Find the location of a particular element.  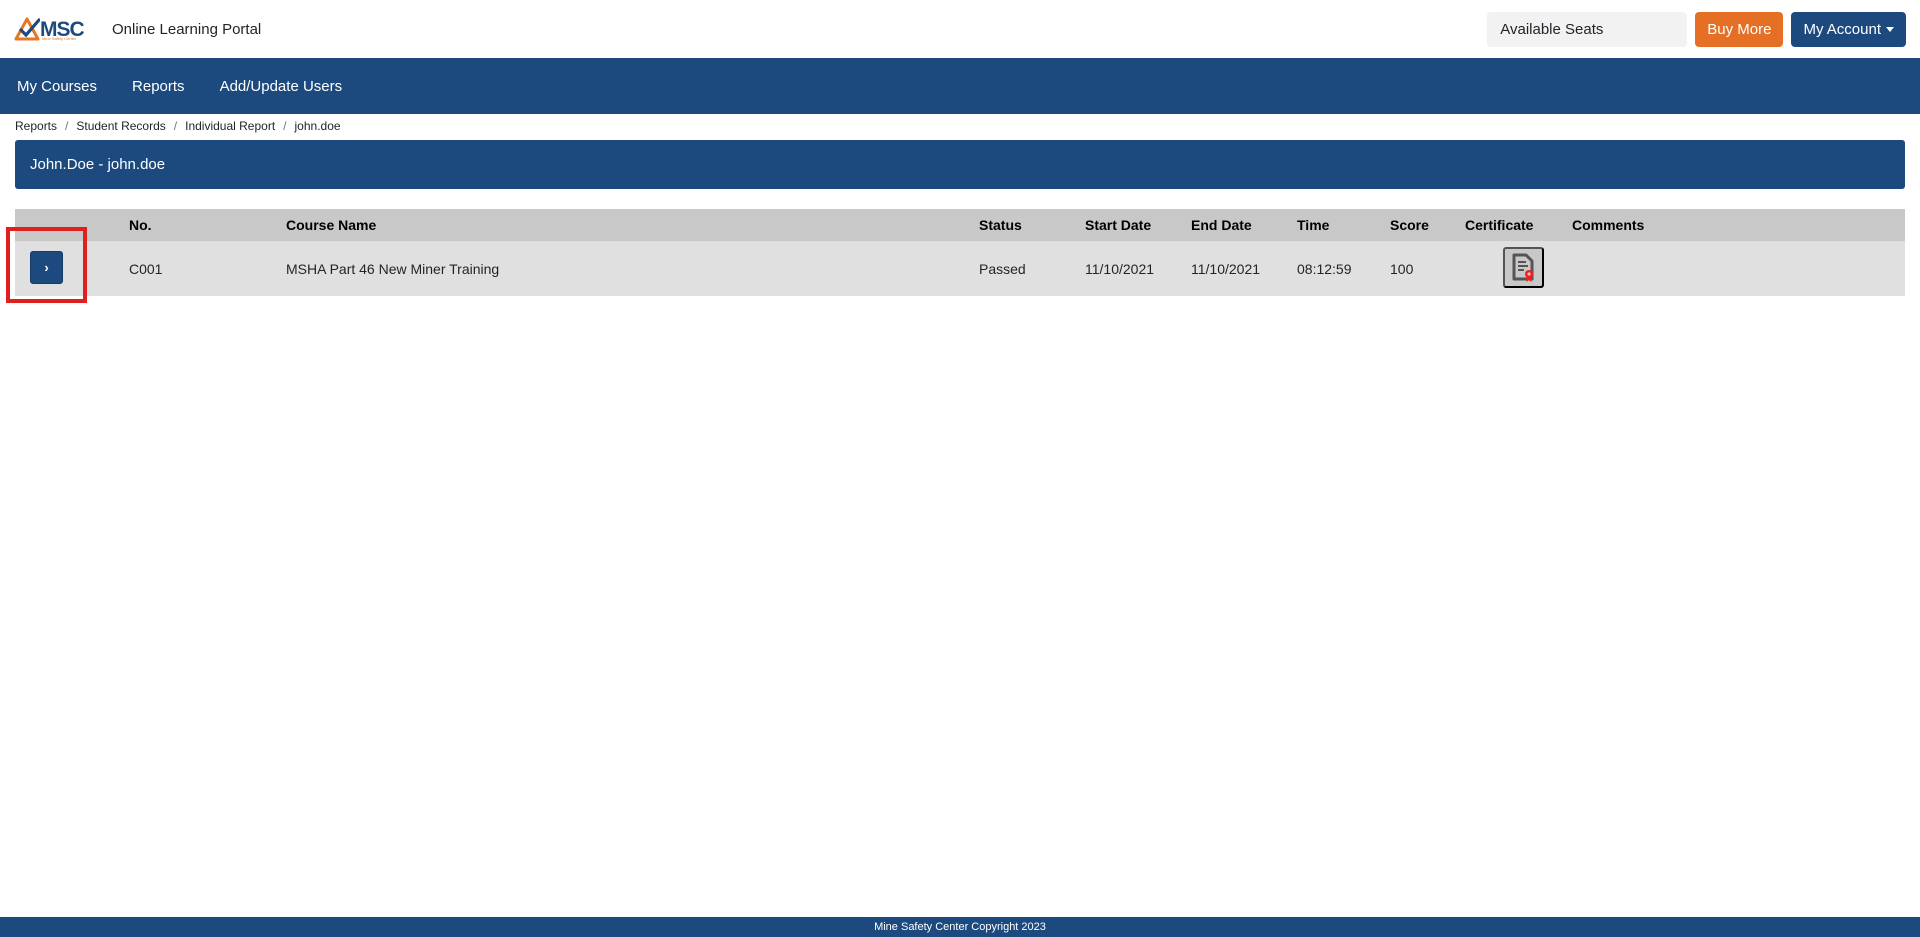

available-seats-display: Available Seats is located at coordinates (1587, 29).